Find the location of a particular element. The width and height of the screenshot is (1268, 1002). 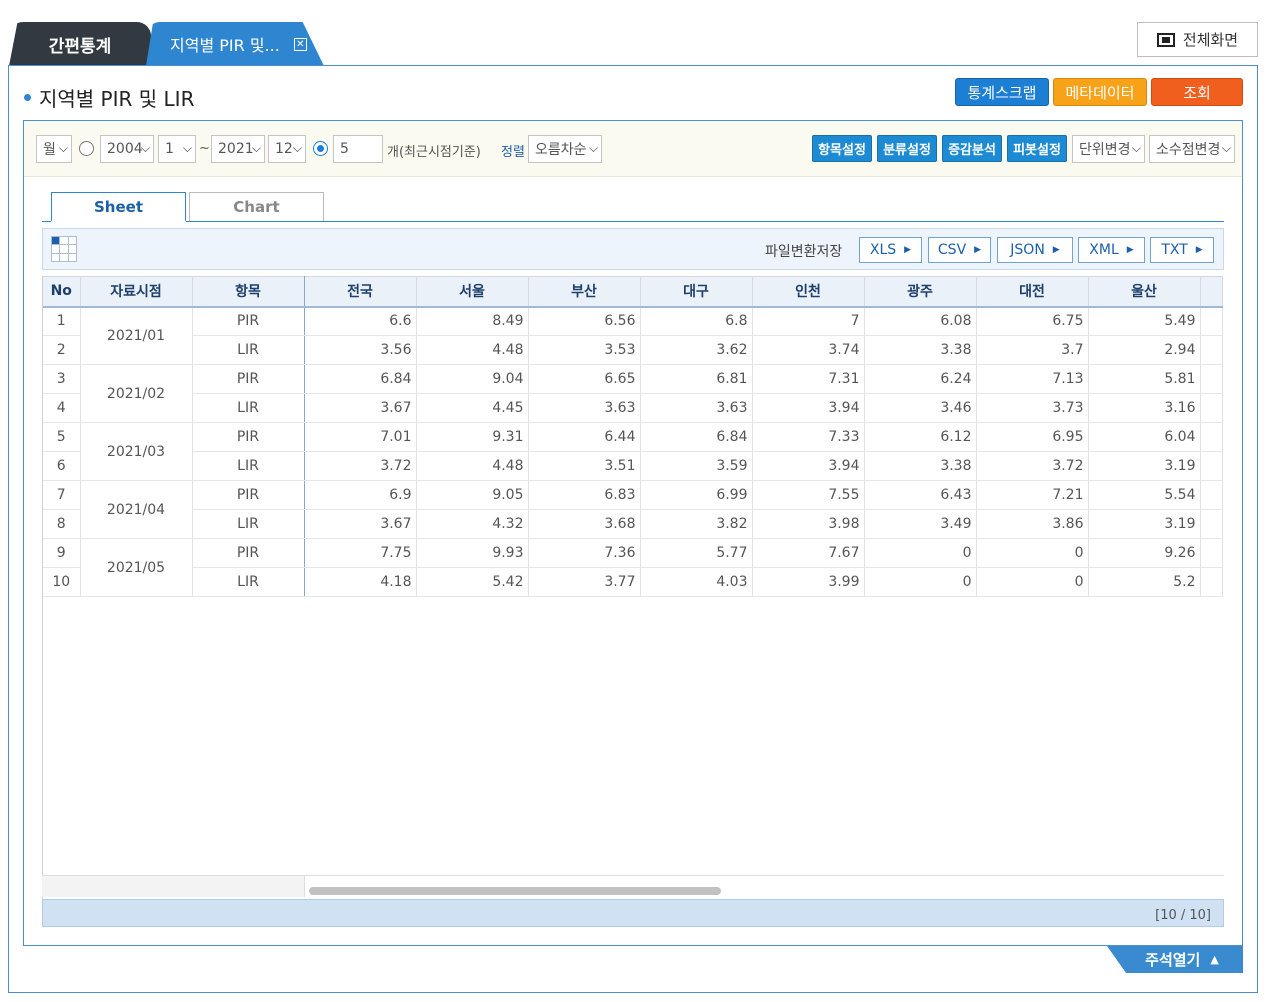

export-xls-button: XLS ▶ is located at coordinates (890, 250).